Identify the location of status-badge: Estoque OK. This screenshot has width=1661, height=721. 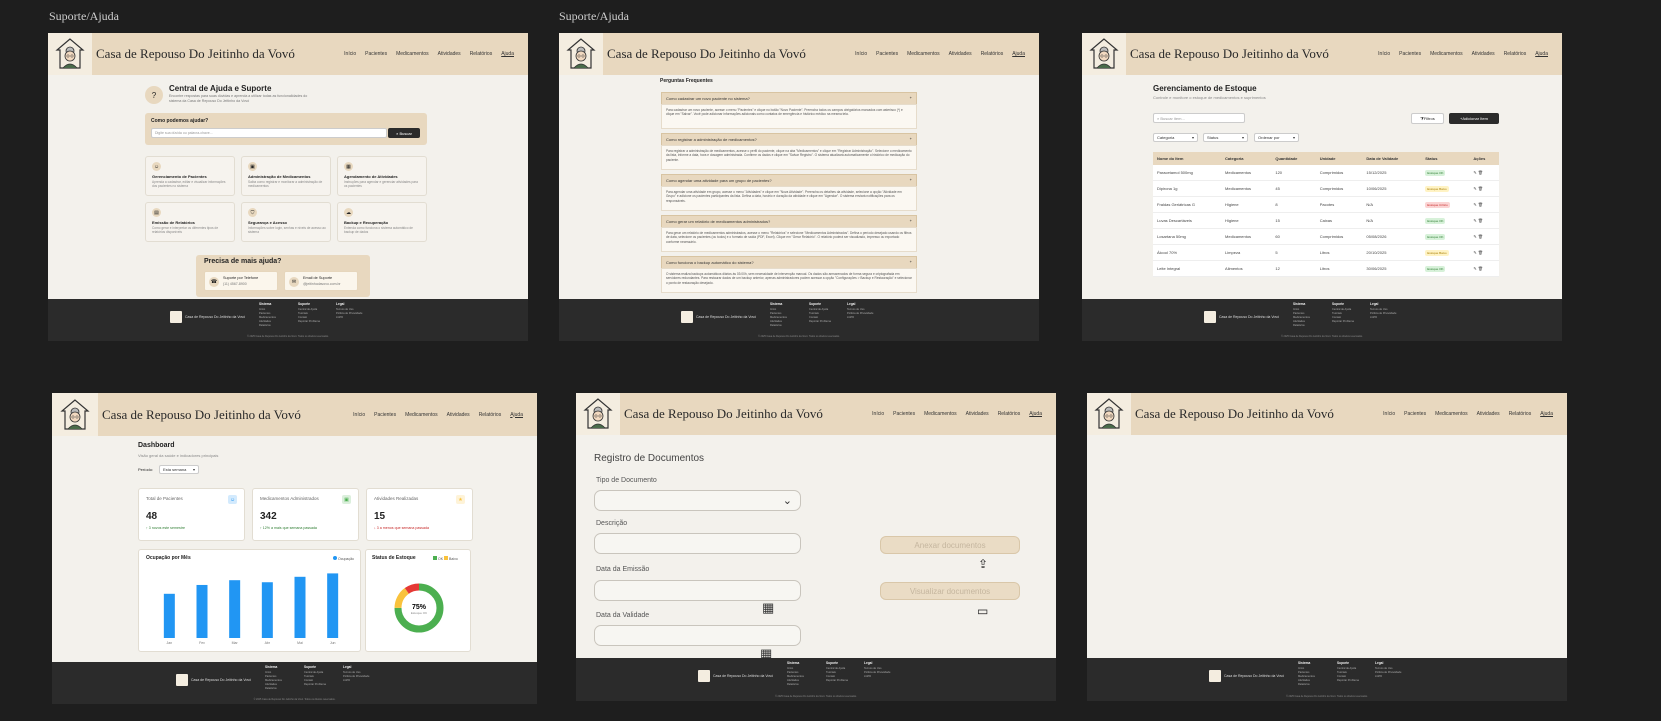
(1435, 237).